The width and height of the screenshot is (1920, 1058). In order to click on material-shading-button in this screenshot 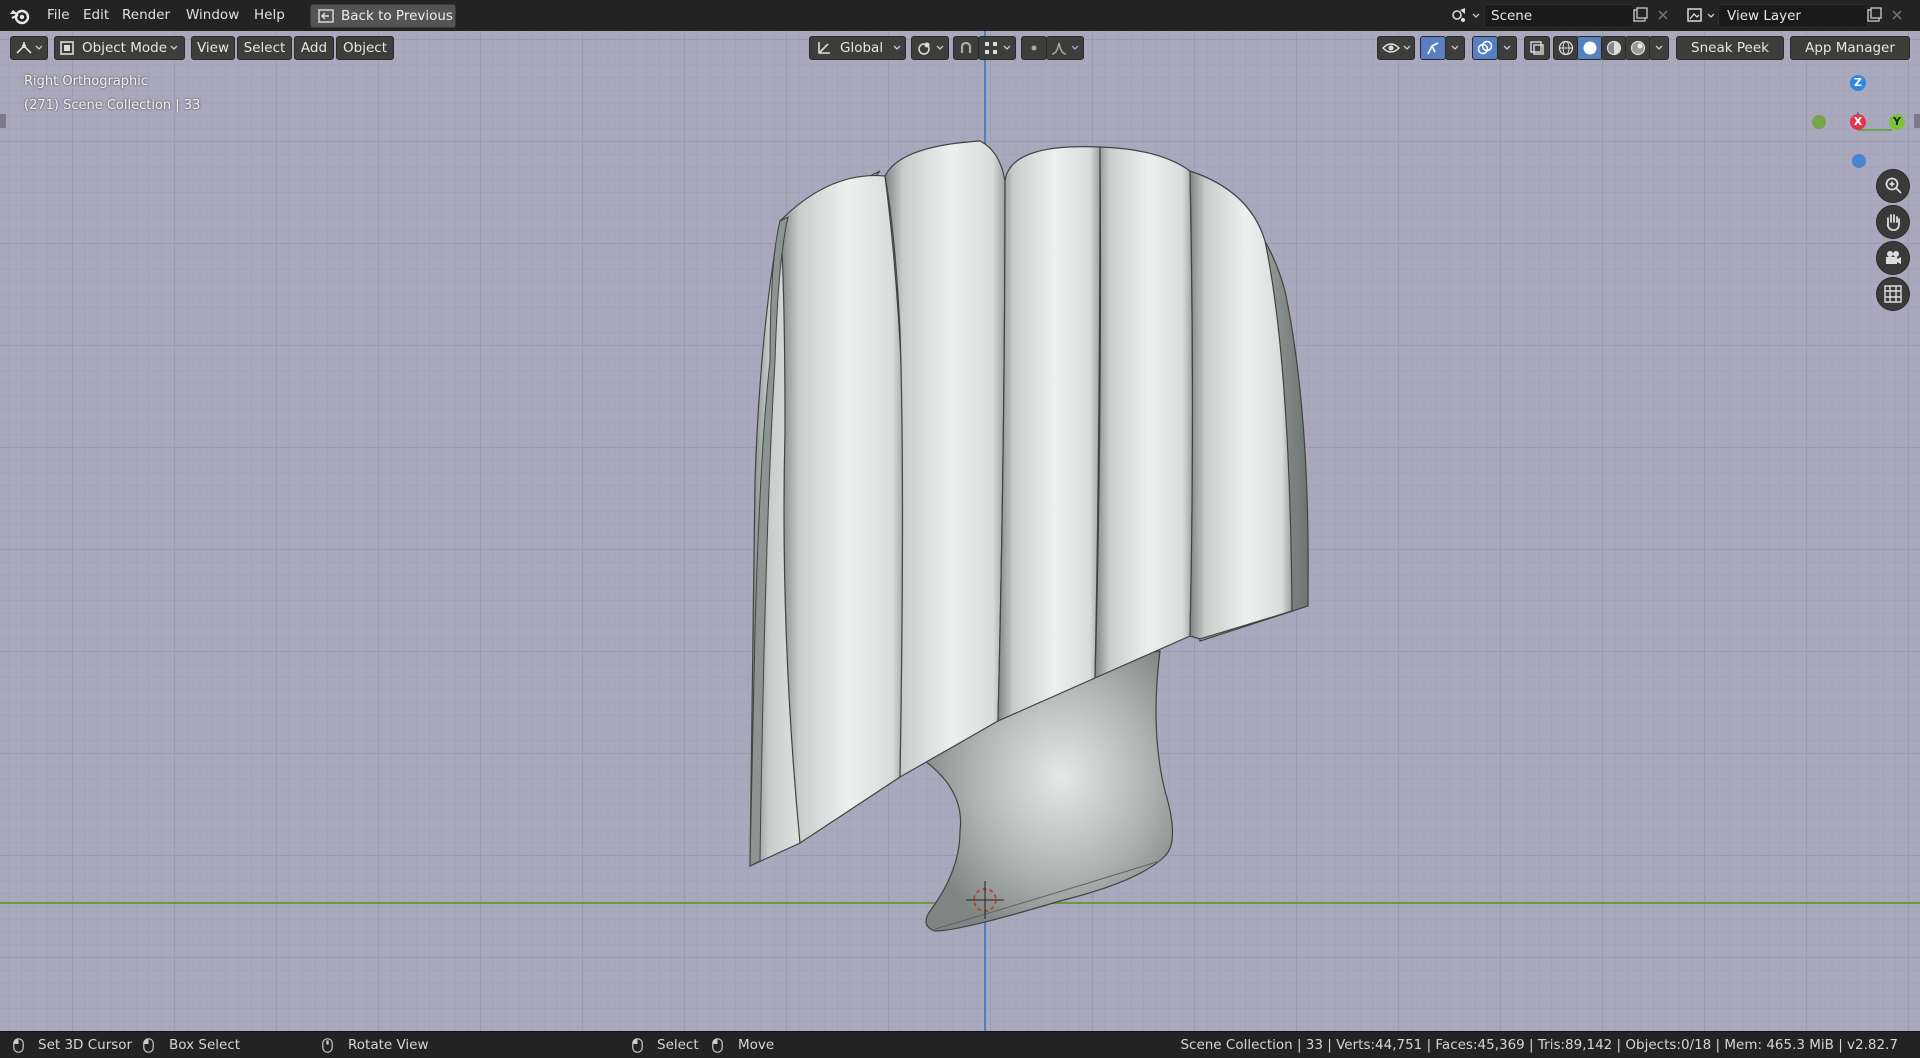, I will do `click(1614, 48)`.